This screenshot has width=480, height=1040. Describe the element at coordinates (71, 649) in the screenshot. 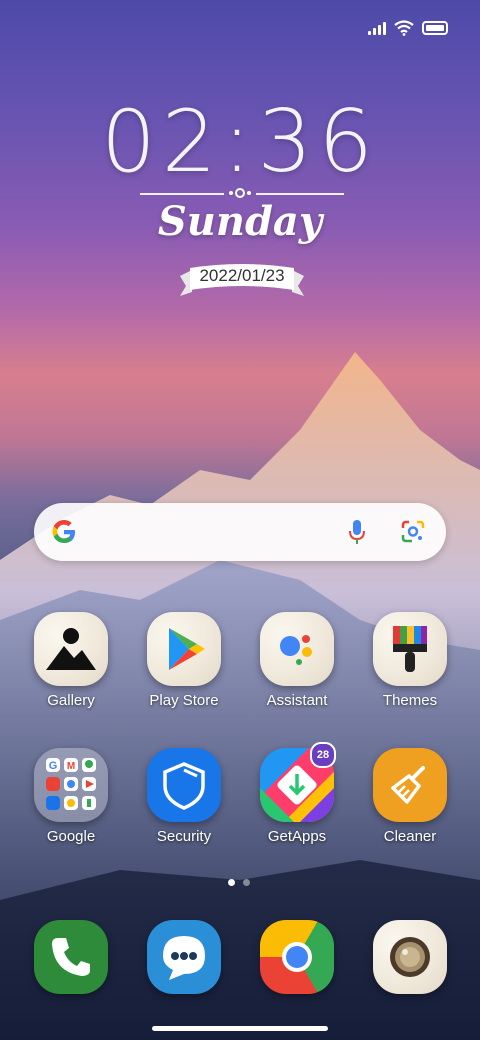

I see `gallery-icon` at that location.